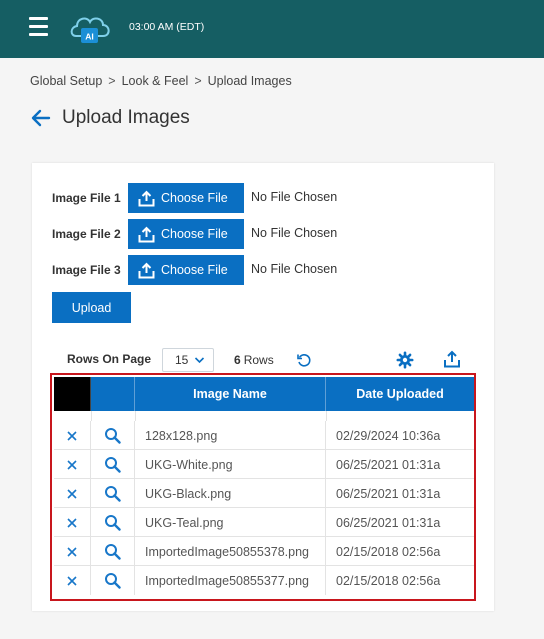 The height and width of the screenshot is (639, 544). I want to click on choose-file-button-3: Choose File, so click(186, 270).